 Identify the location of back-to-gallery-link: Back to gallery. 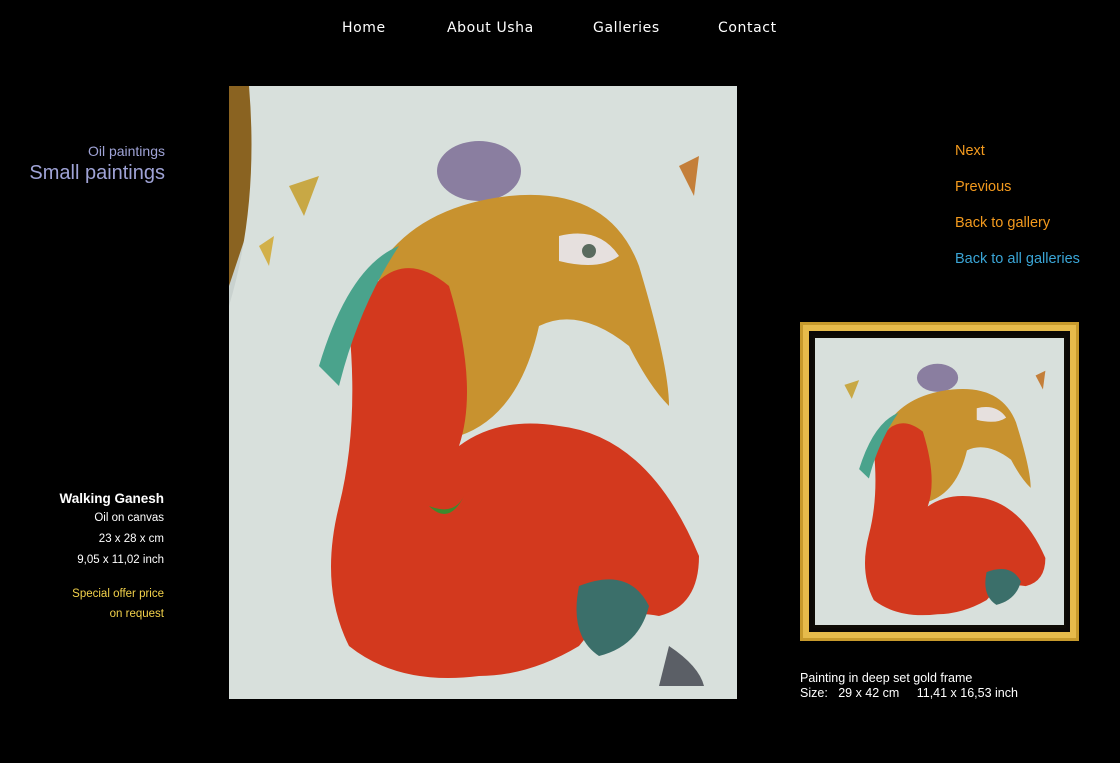
(1017, 223).